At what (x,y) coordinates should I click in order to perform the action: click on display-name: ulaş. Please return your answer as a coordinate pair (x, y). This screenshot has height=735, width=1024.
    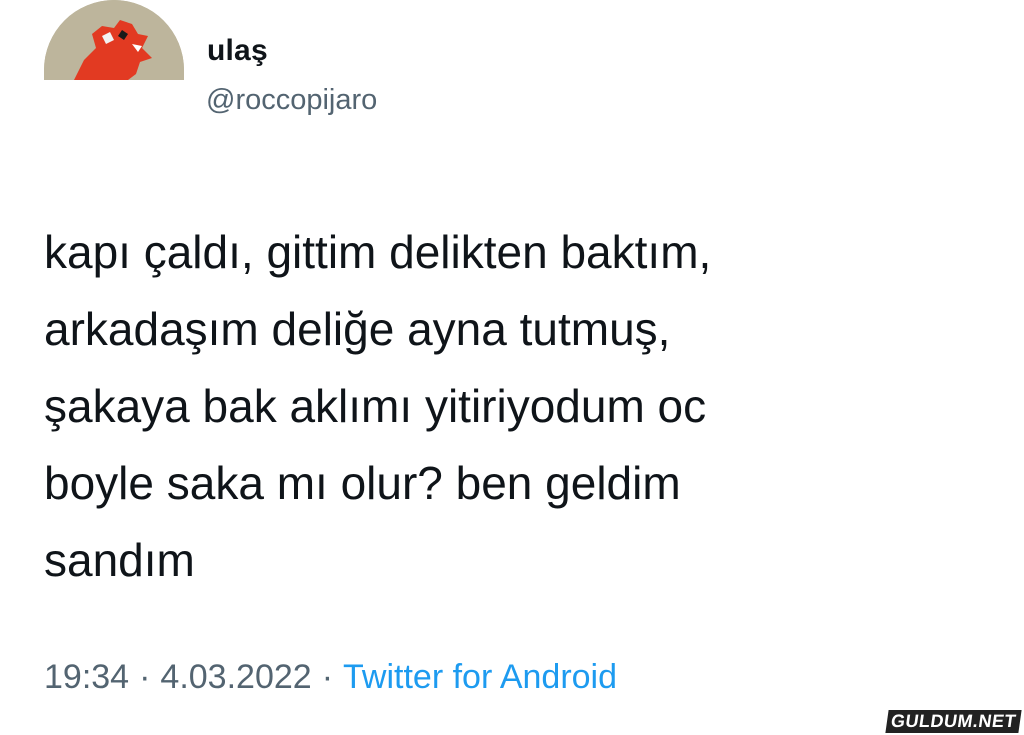
    Looking at the image, I should click on (237, 51).